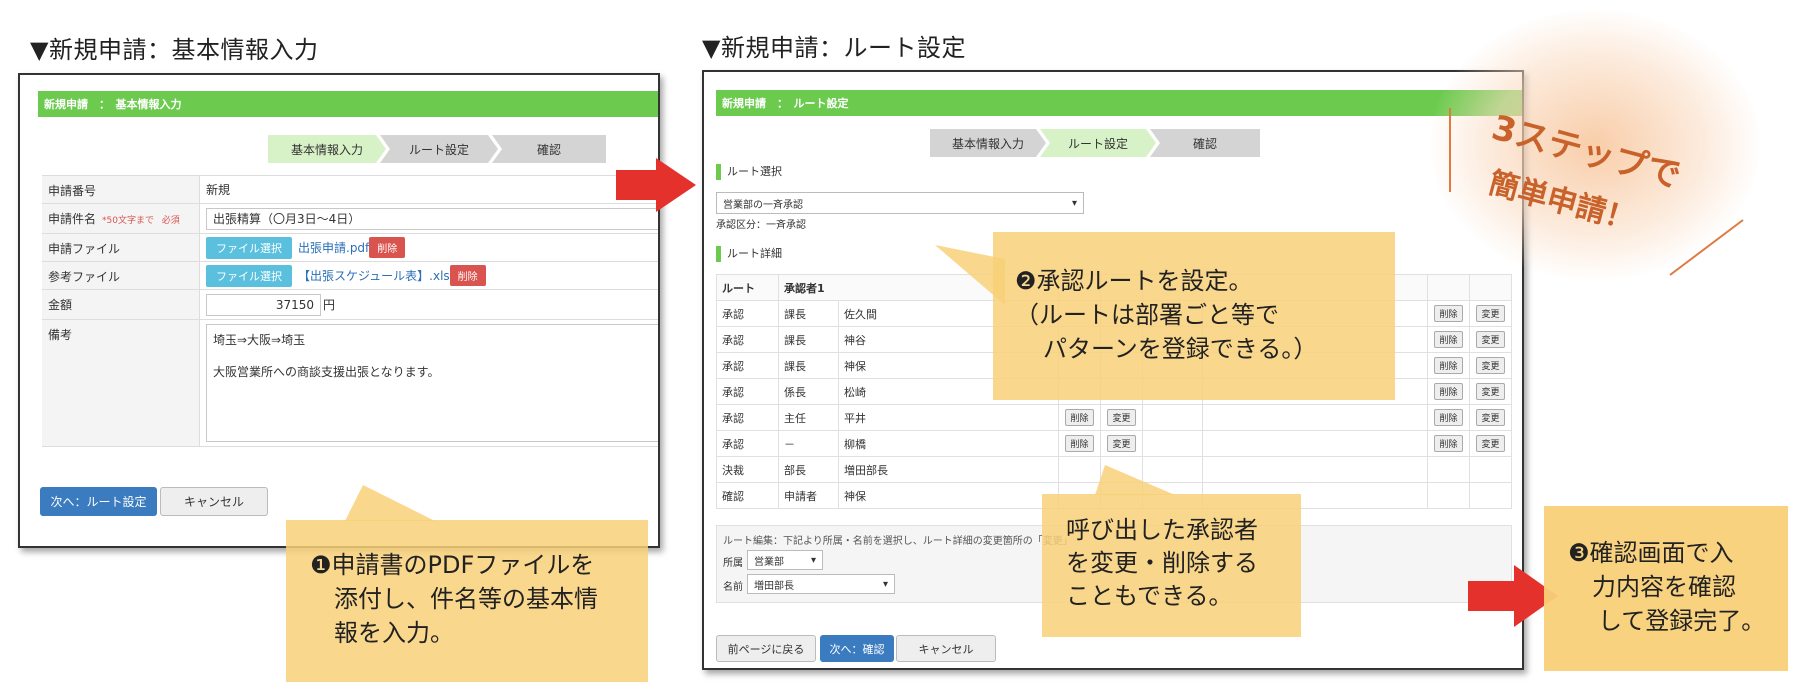 The width and height of the screenshot is (1798, 696). Describe the element at coordinates (218, 190) in the screenshot. I see `application-no-value: 新規` at that location.